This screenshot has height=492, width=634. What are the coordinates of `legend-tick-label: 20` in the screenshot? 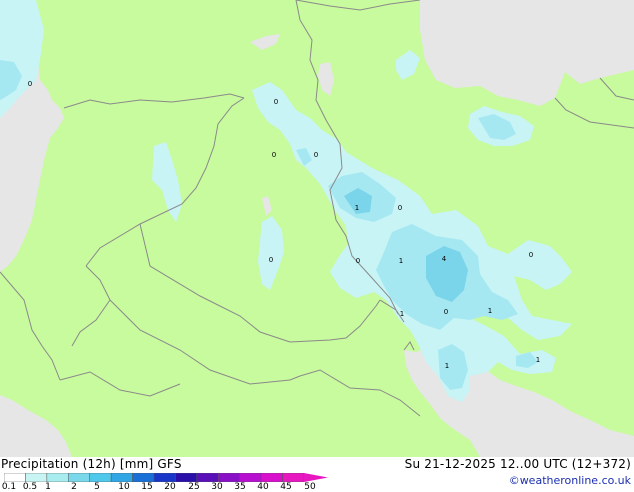 It's located at (170, 487).